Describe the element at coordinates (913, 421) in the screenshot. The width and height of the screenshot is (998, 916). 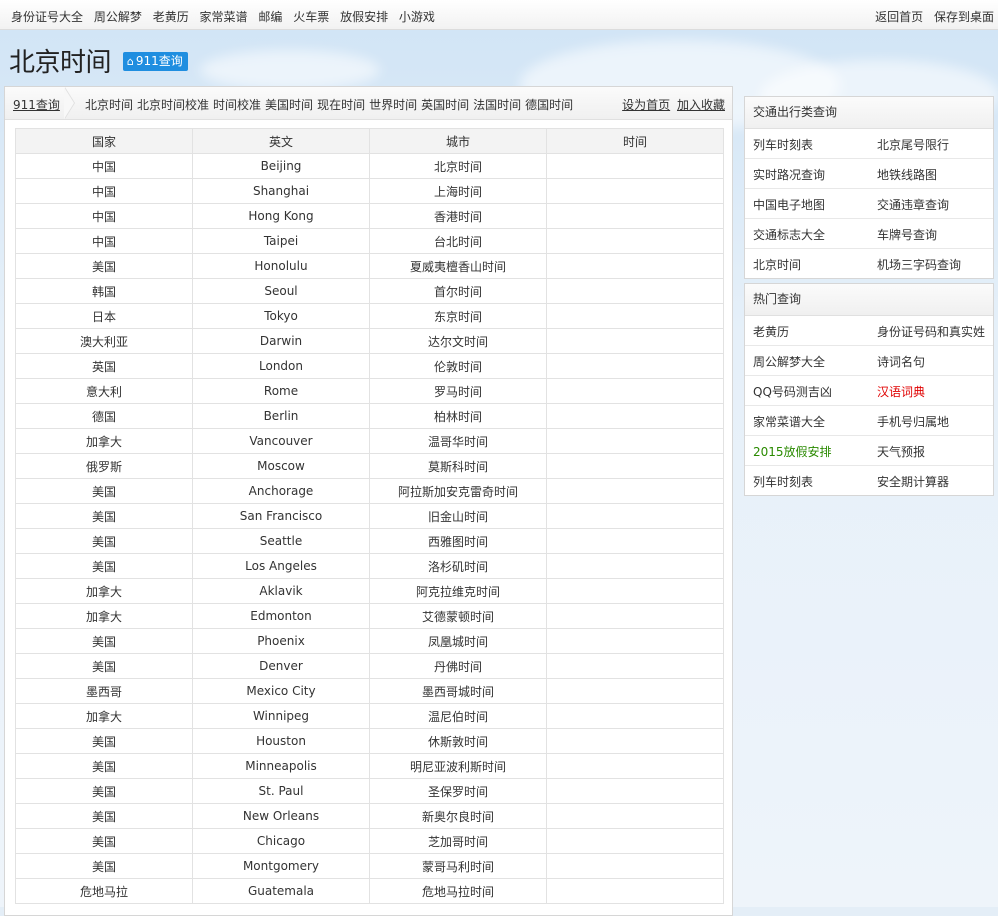
I see `link-phone-location: 手机号归属地` at that location.